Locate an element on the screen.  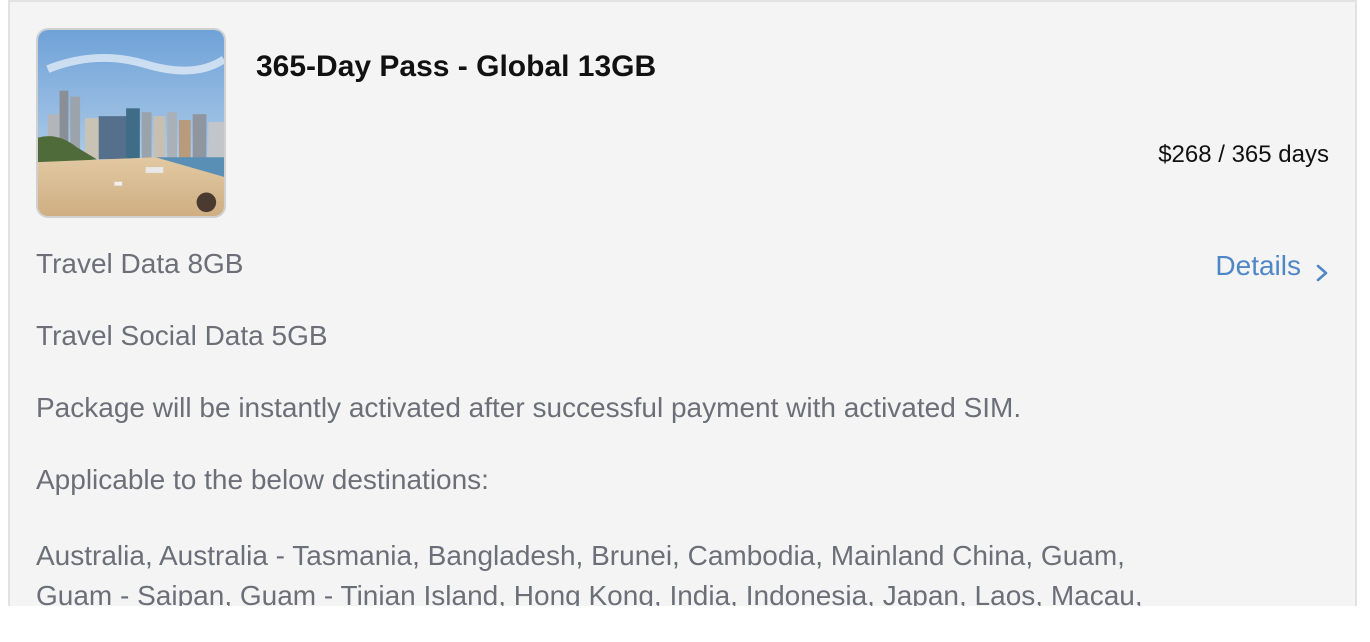
travel-social-data-line: Travel Social Data 5GB is located at coordinates (182, 335).